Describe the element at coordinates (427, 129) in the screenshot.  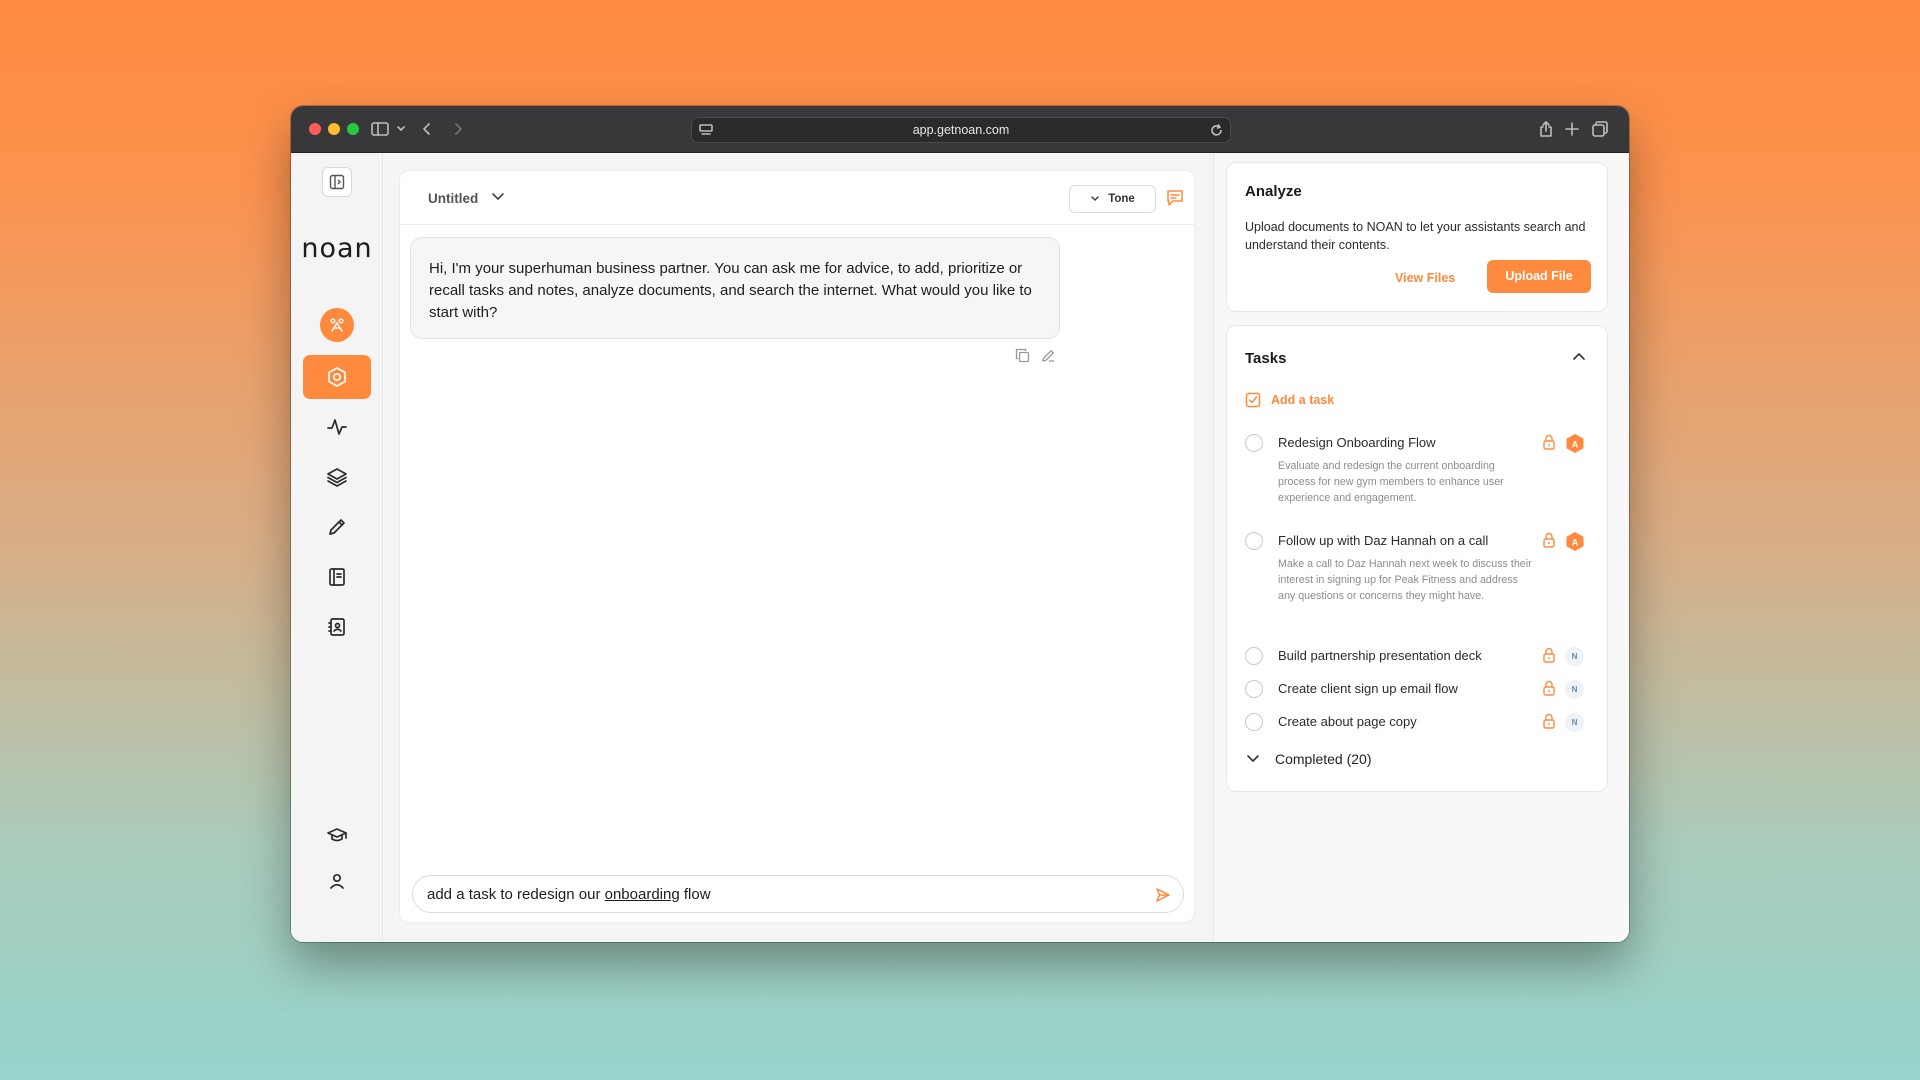
I see `back-icon` at that location.